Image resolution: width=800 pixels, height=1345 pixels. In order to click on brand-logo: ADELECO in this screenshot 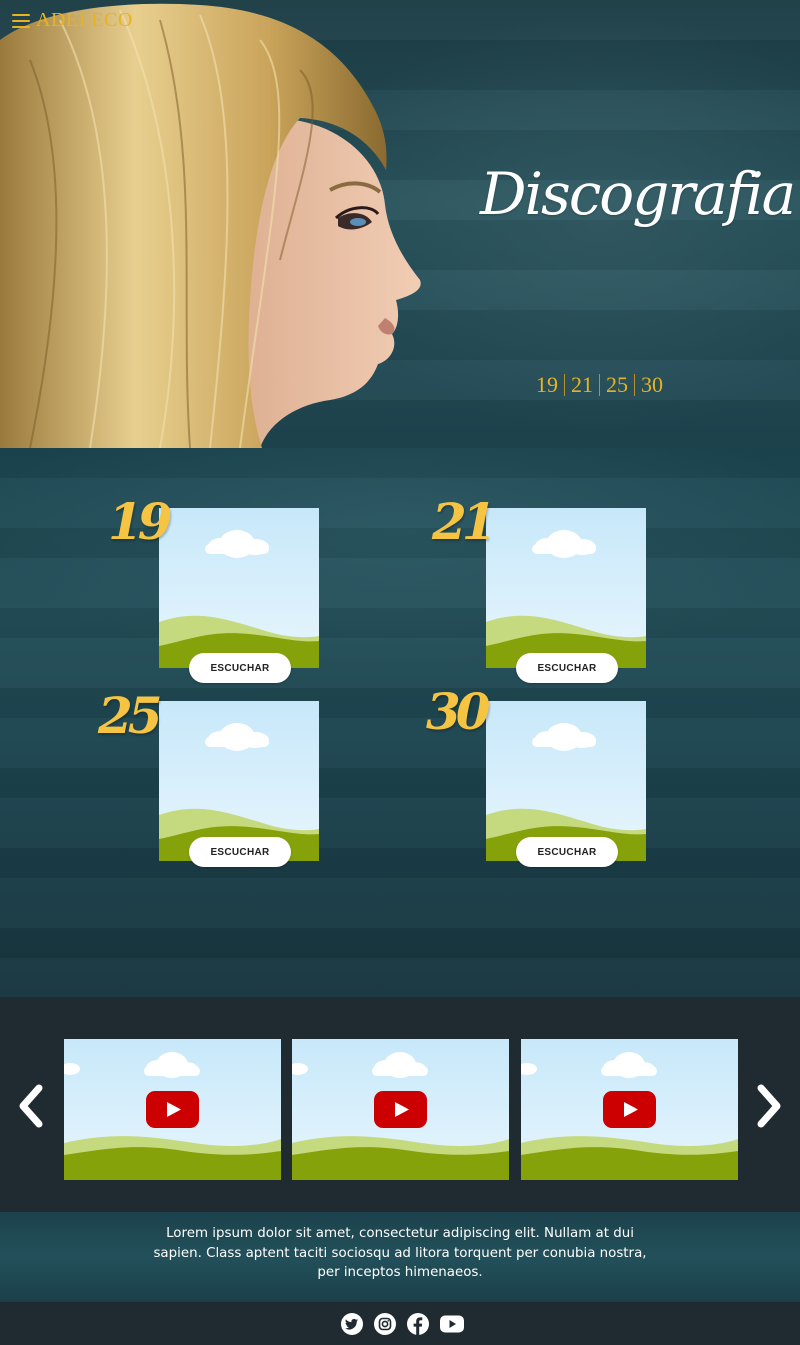, I will do `click(84, 20)`.